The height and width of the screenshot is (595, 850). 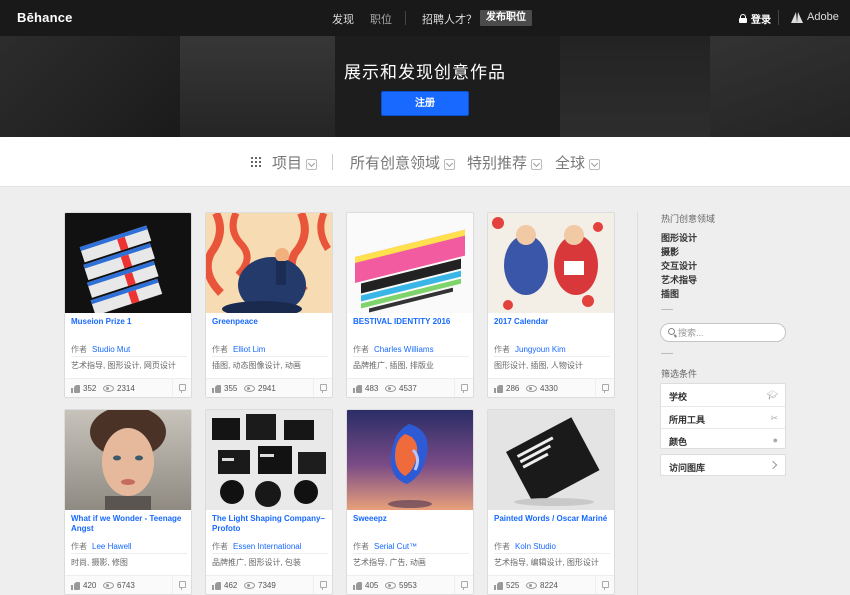 What do you see at coordinates (112, 546) in the screenshot?
I see `owner-link: Lee Hawell` at bounding box center [112, 546].